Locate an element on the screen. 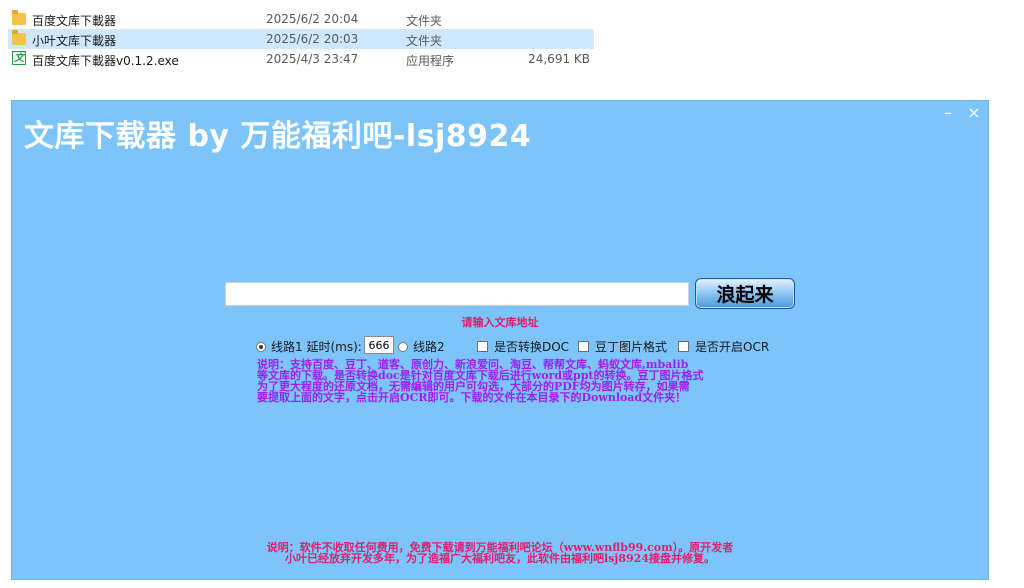 The height and width of the screenshot is (588, 1024). file-row-baidu-folder: 百度文库下載器 2025/6/2 20:04 文件夹 is located at coordinates (301, 19).